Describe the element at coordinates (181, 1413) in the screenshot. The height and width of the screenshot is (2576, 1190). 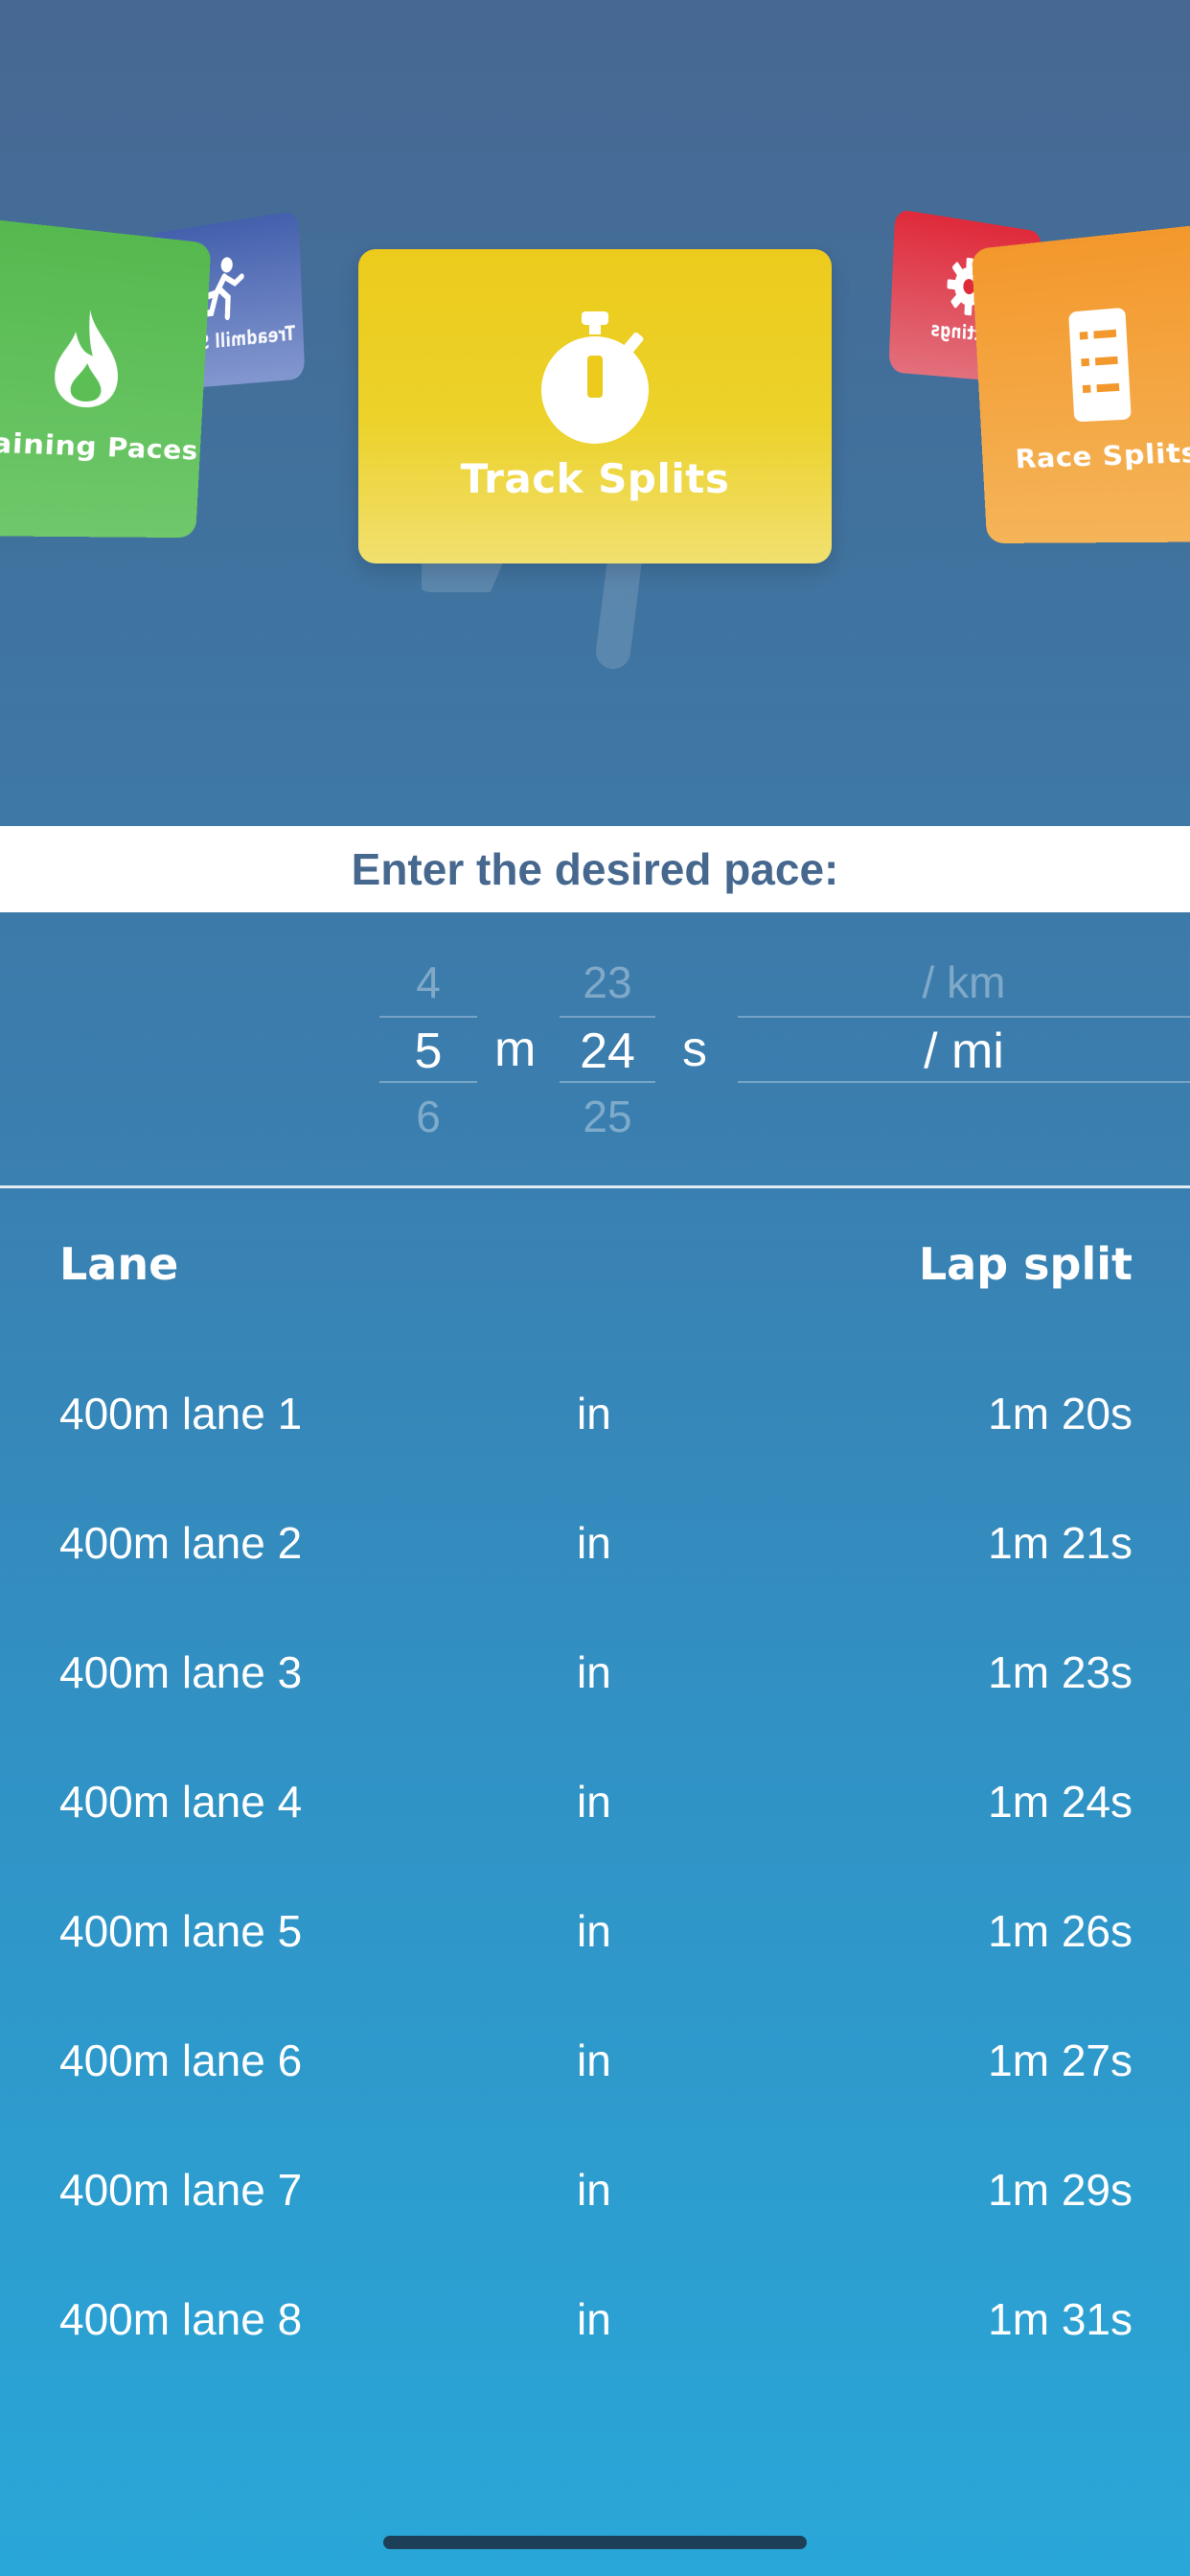
I see `lane-name: 400m lane 1` at that location.